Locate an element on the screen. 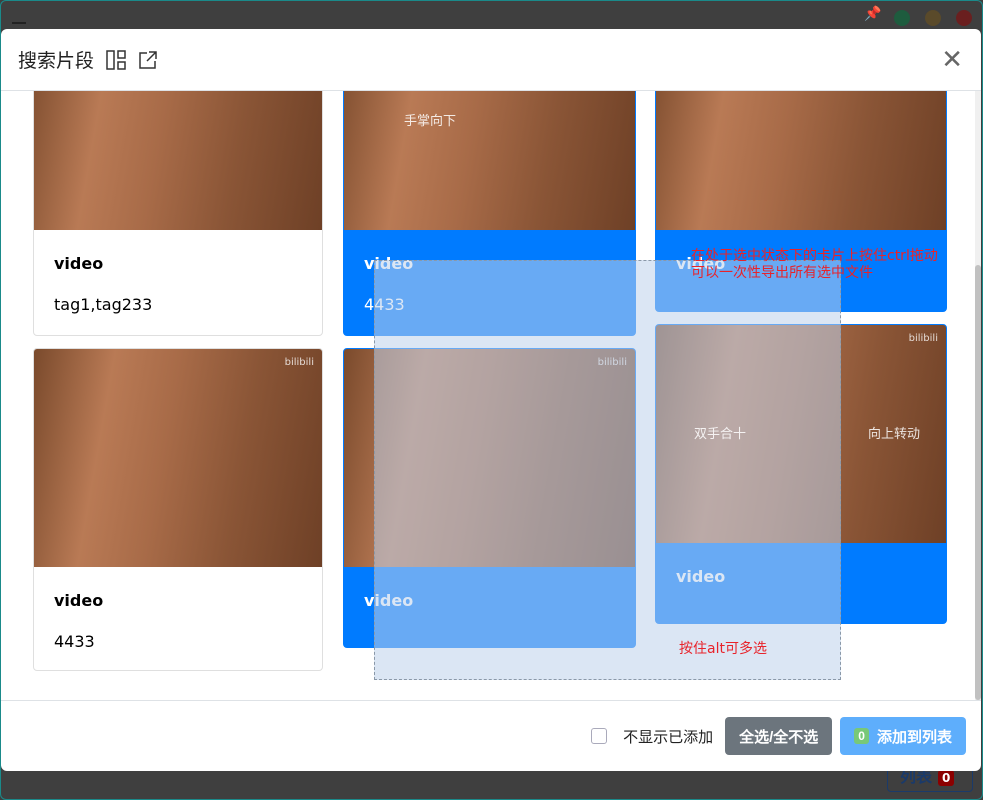  card-tag: tag1,tag233 is located at coordinates (103, 304).